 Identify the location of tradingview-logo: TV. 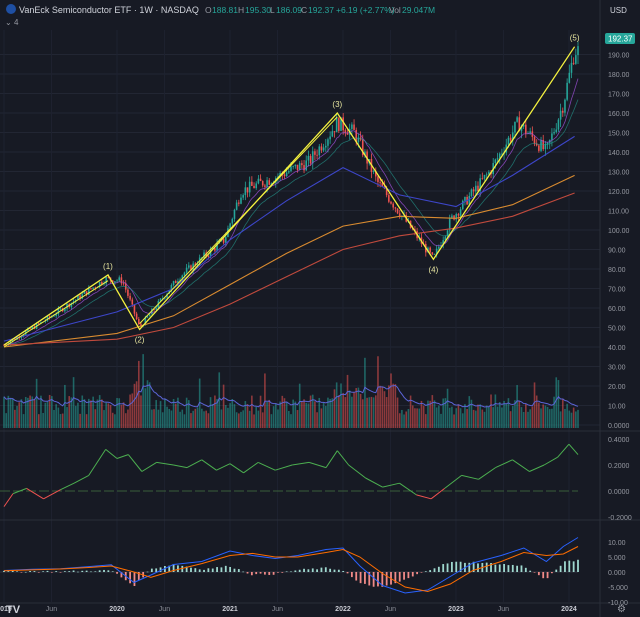
(13, 610).